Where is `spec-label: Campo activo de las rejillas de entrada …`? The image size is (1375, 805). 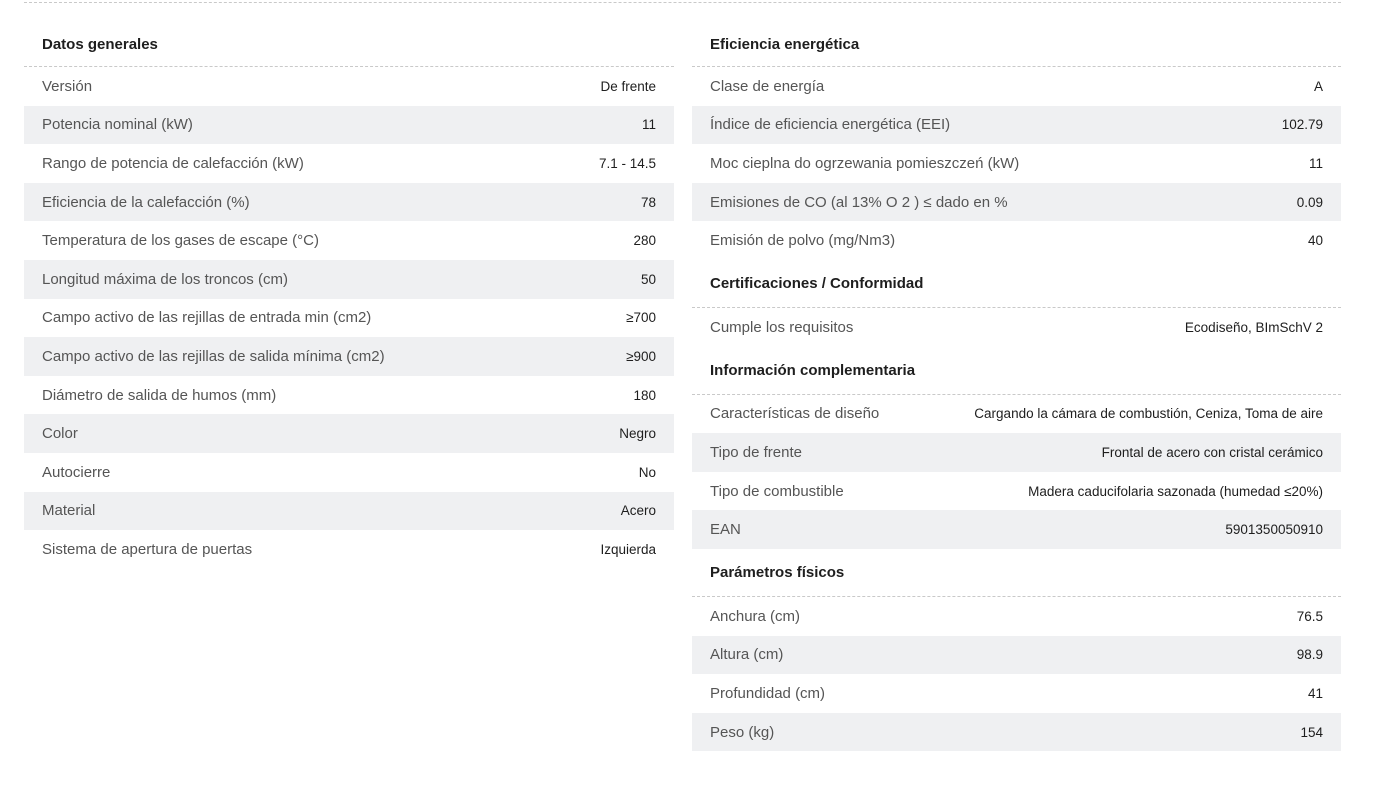 spec-label: Campo activo de las rejillas de entrada … is located at coordinates (207, 318).